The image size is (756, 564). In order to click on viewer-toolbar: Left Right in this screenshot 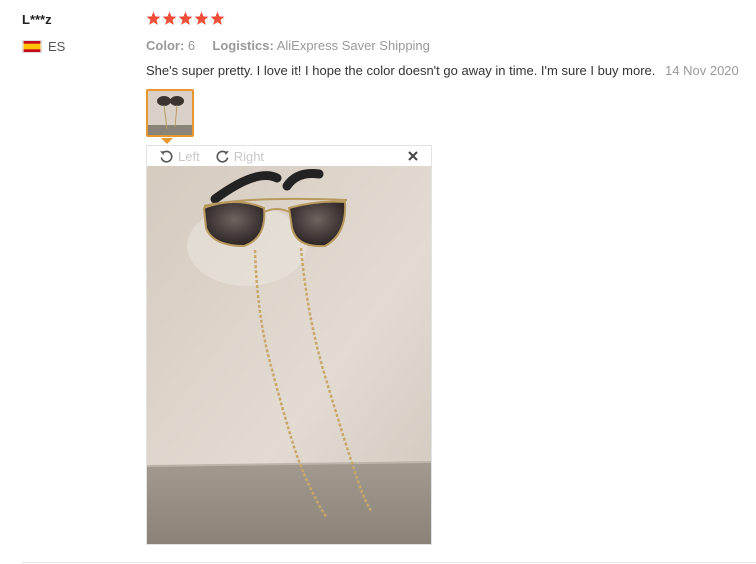, I will do `click(289, 156)`.